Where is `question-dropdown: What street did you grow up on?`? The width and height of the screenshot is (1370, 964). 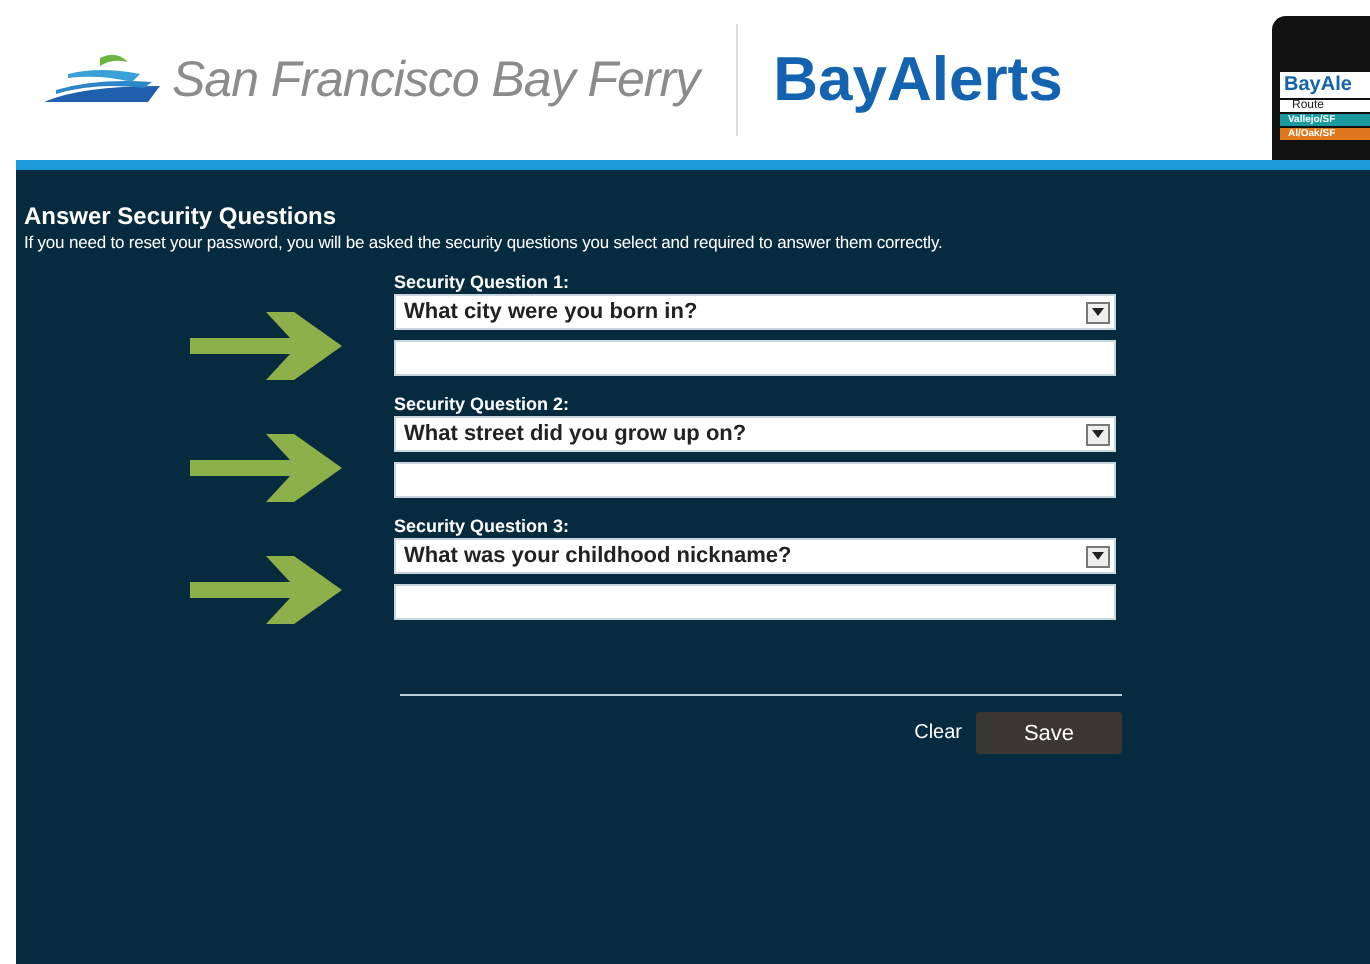
question-dropdown: What street did you grow up on? is located at coordinates (755, 434).